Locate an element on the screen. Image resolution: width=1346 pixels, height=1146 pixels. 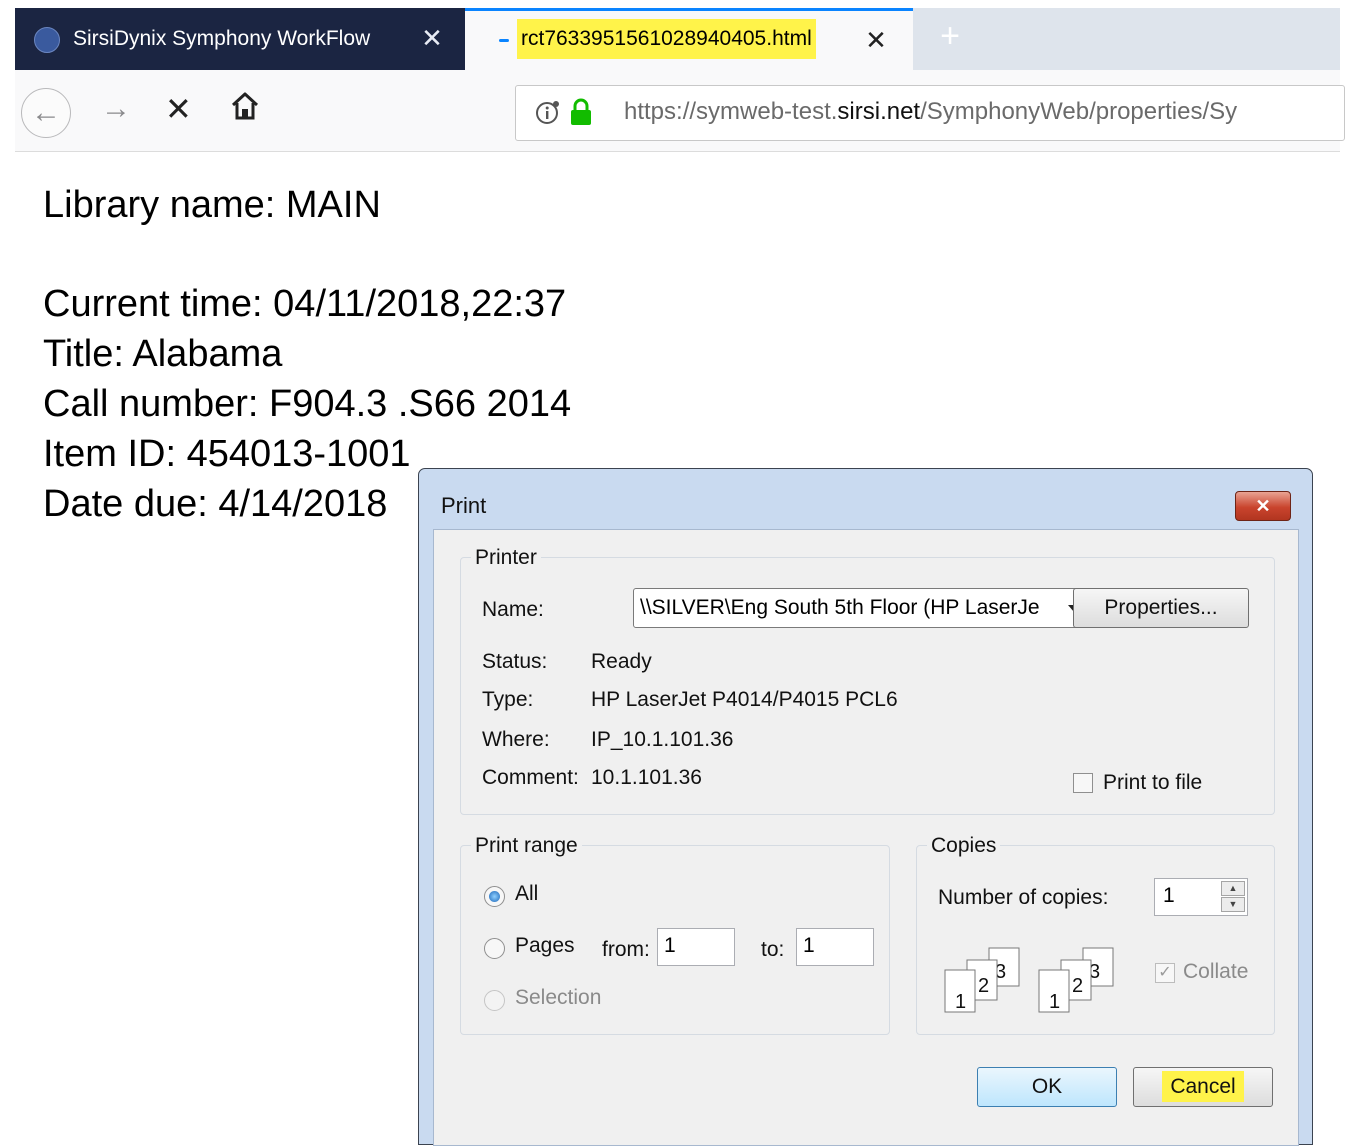
collate-checkbox: ✓ is located at coordinates (1165, 973).